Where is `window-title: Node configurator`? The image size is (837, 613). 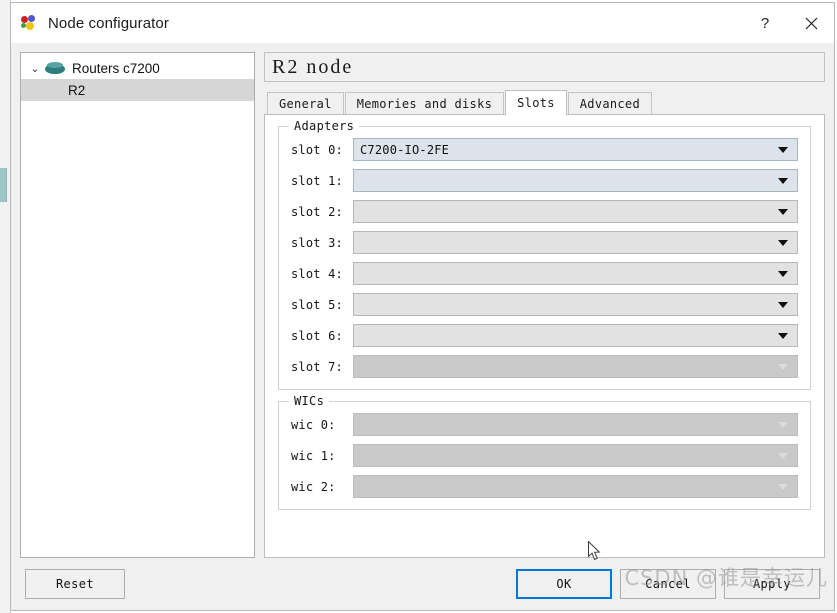 window-title: Node configurator is located at coordinates (108, 23).